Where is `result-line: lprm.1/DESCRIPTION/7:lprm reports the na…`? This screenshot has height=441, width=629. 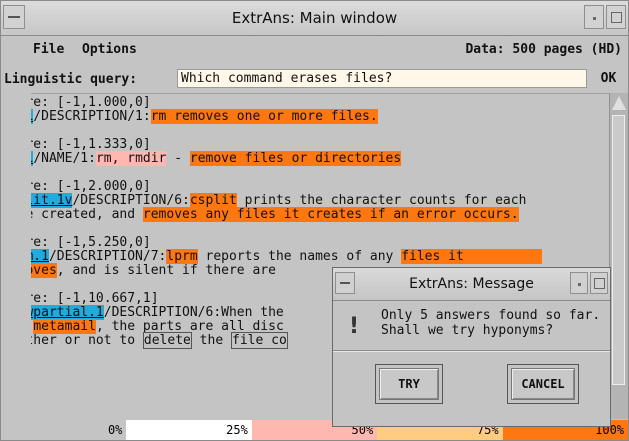 result-line: lprm.1/DESCRIPTION/7:lprm reports the na… is located at coordinates (320, 256).